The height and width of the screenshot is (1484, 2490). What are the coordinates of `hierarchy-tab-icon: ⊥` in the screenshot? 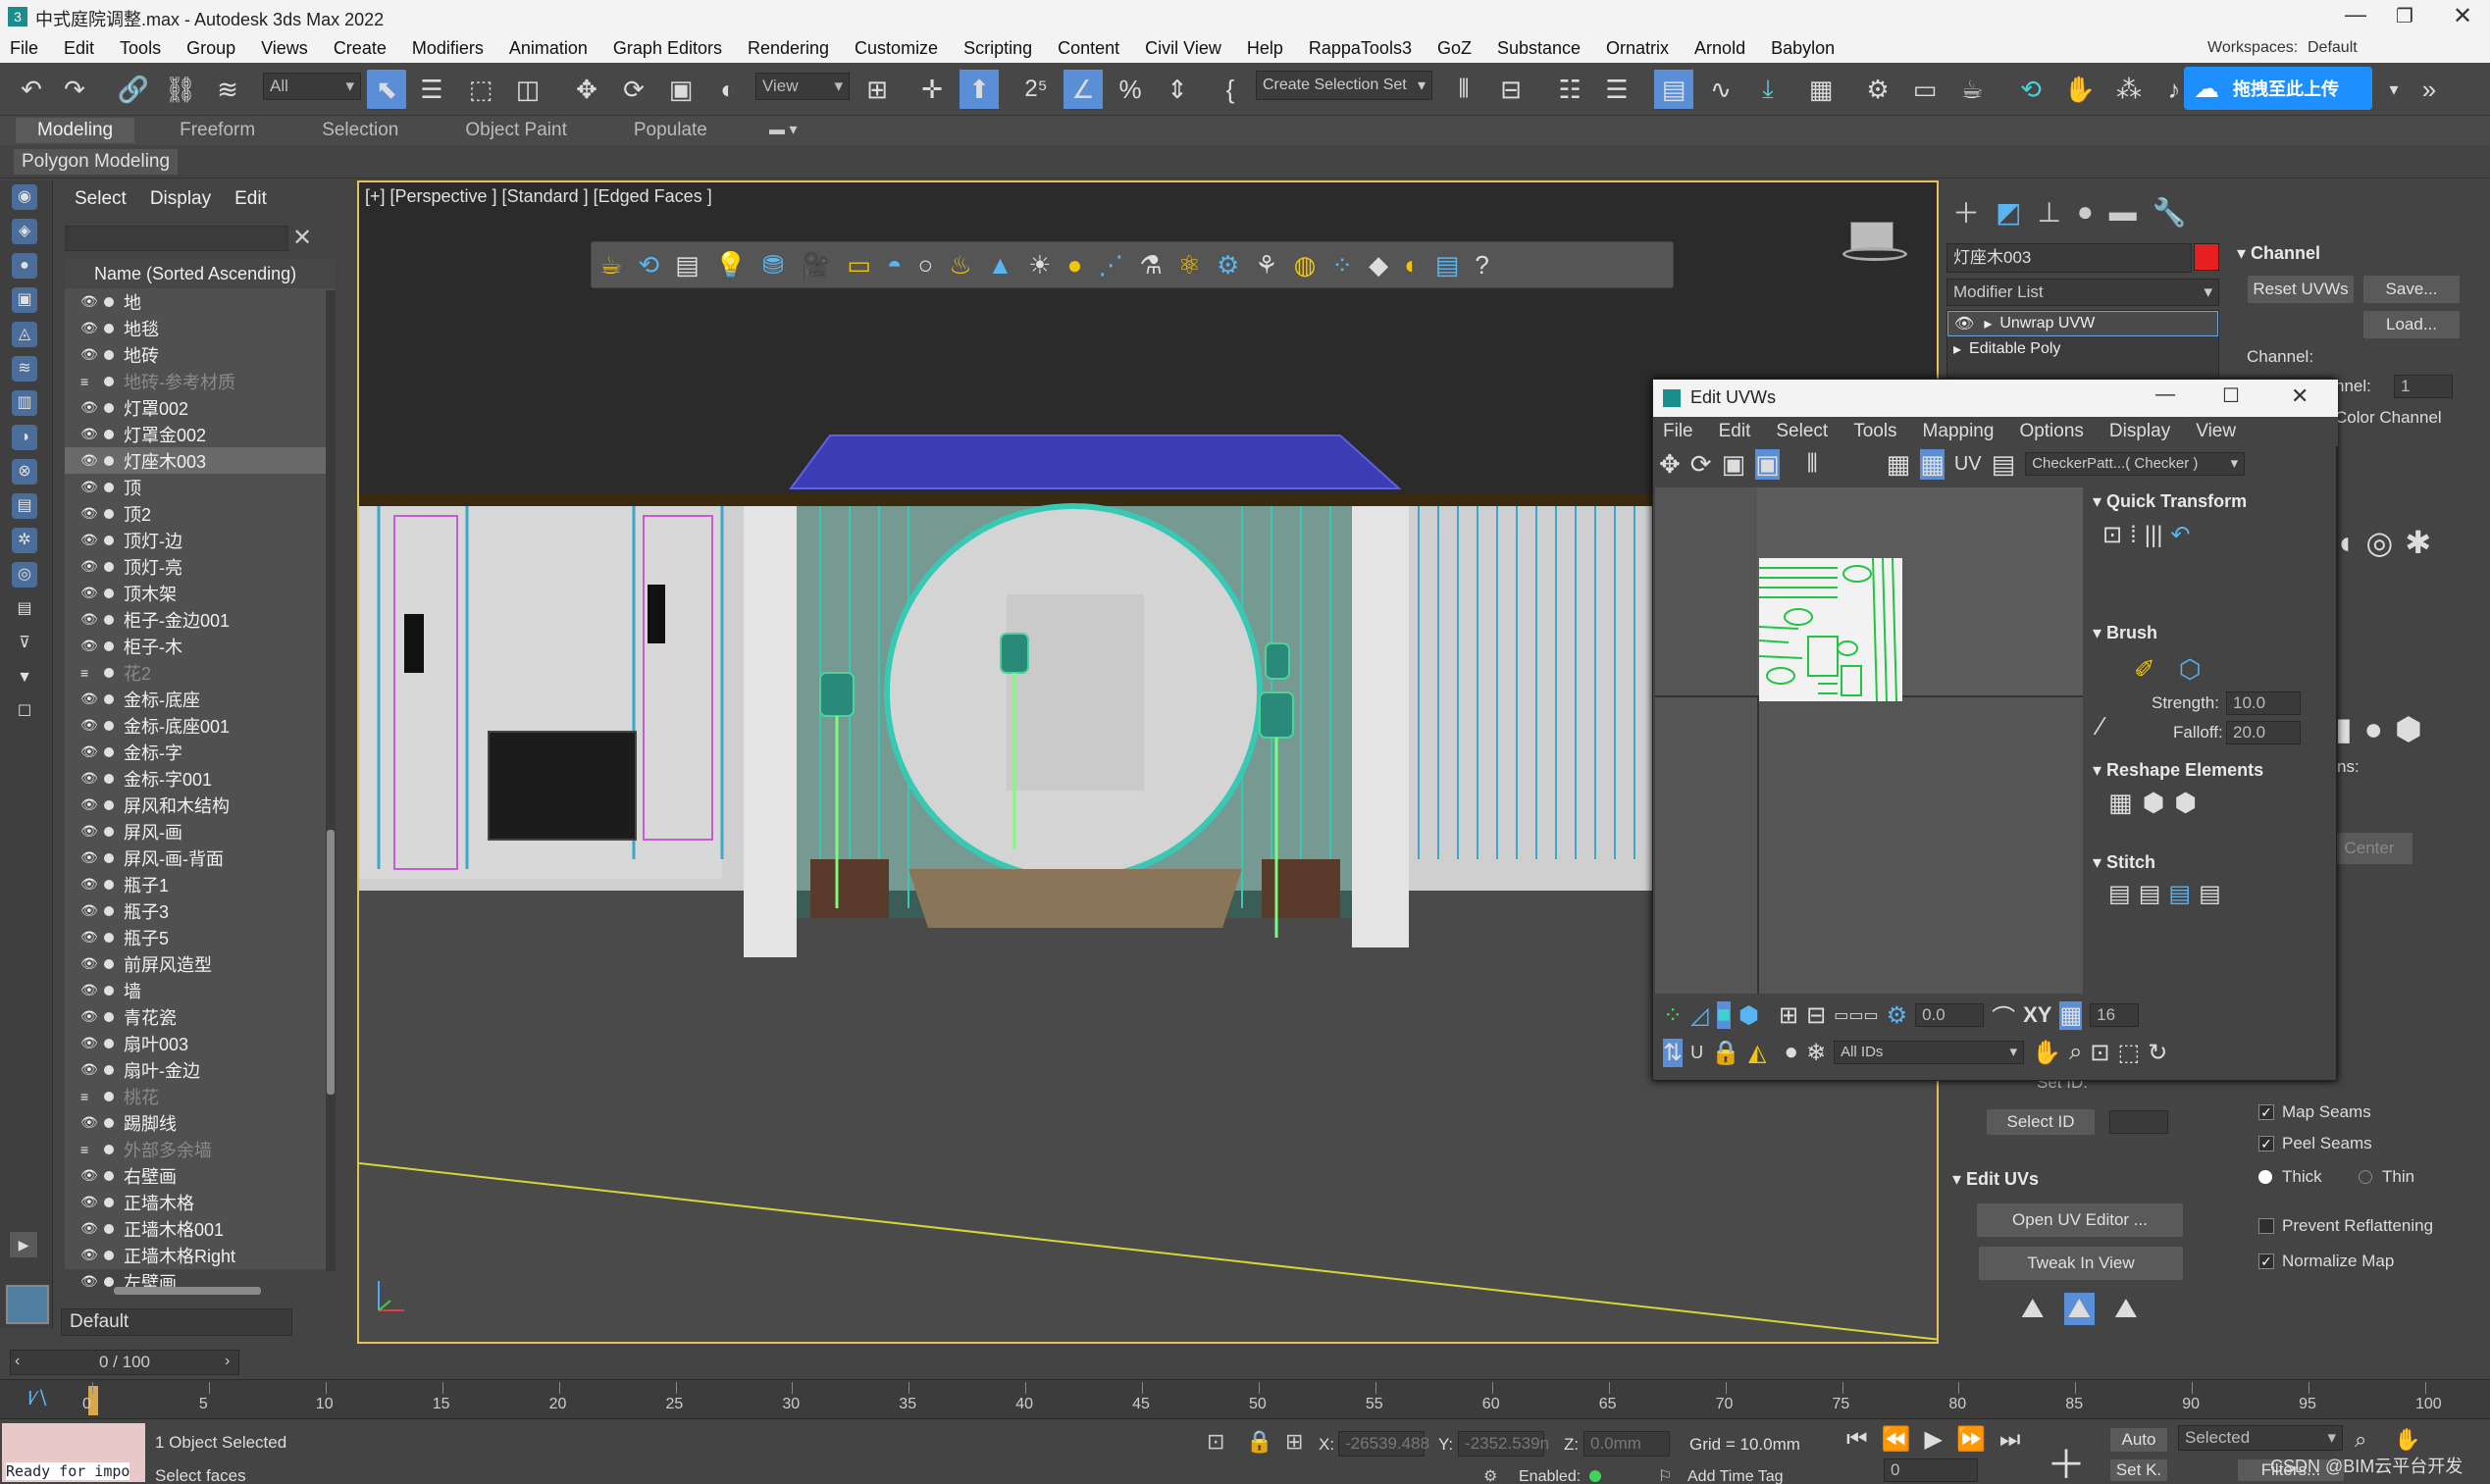 It's located at (2048, 213).